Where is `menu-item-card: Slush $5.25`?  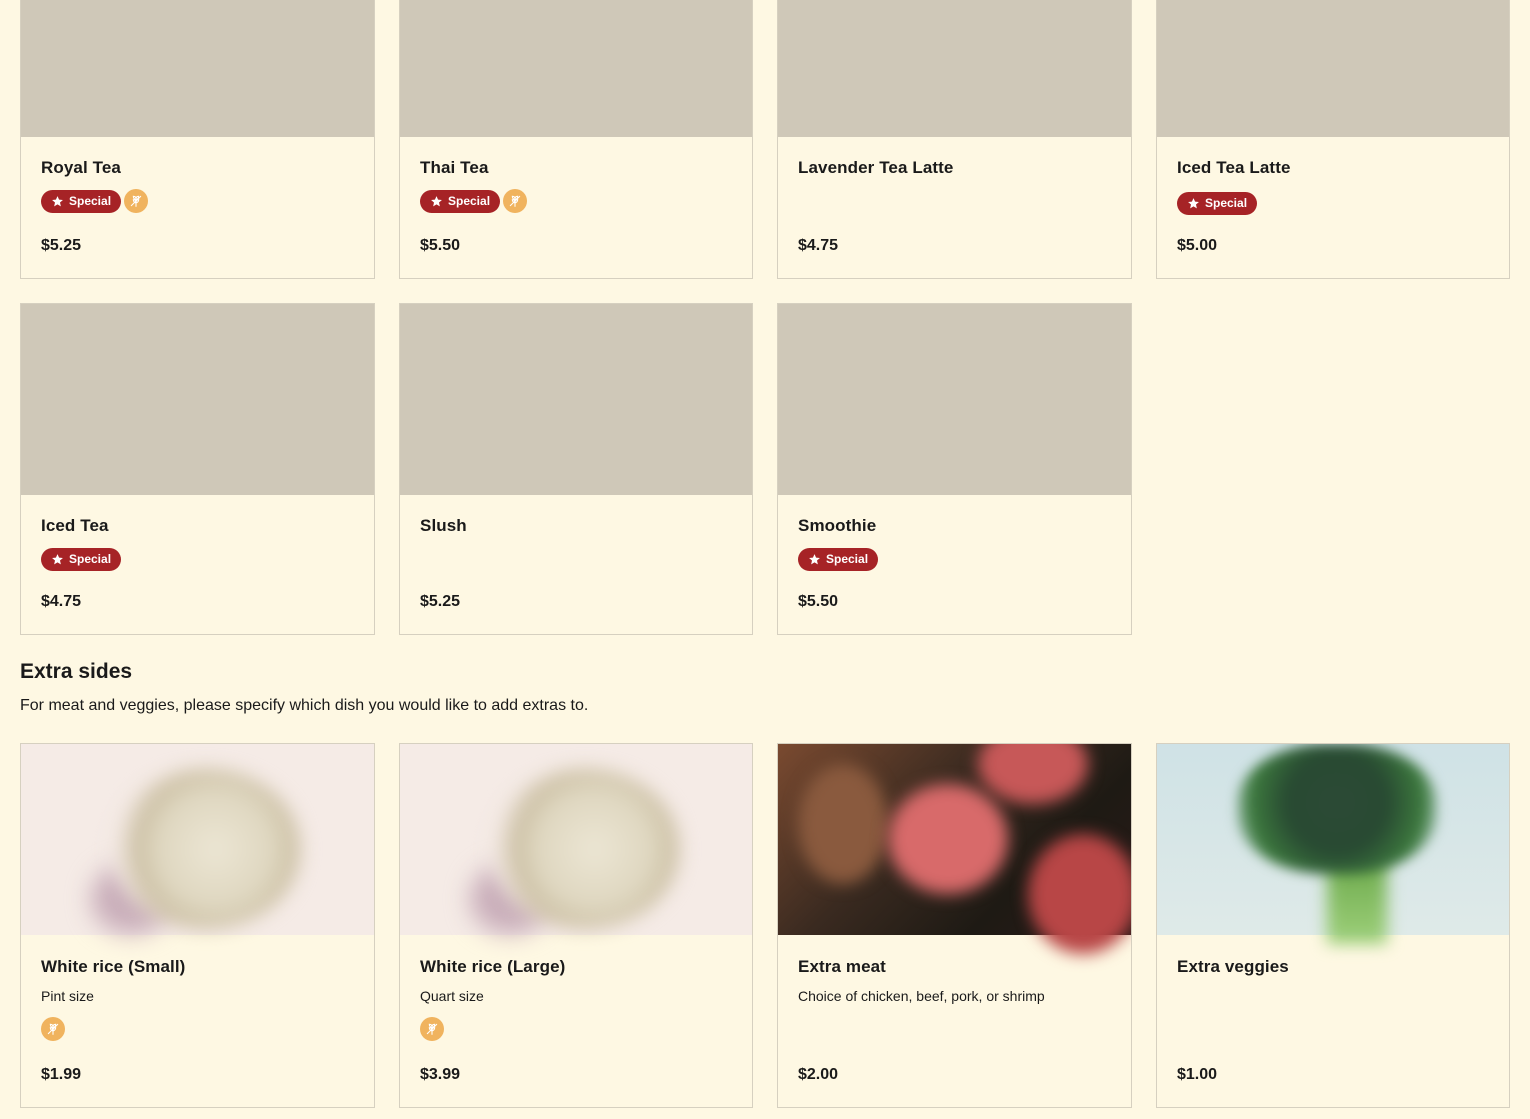
menu-item-card: Slush $5.25 is located at coordinates (576, 469).